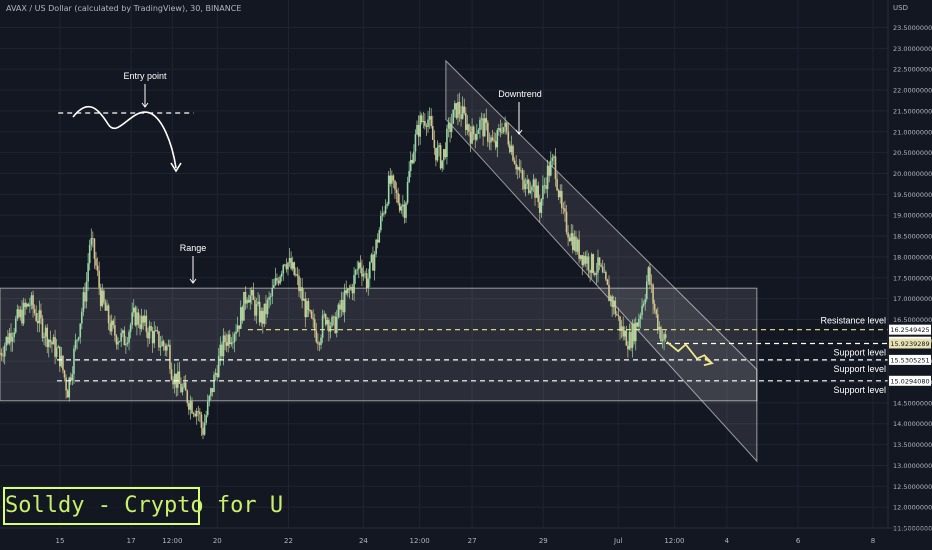 The image size is (932, 550). What do you see at coordinates (145, 76) in the screenshot?
I see `entry-point-label: Entry point` at bounding box center [145, 76].